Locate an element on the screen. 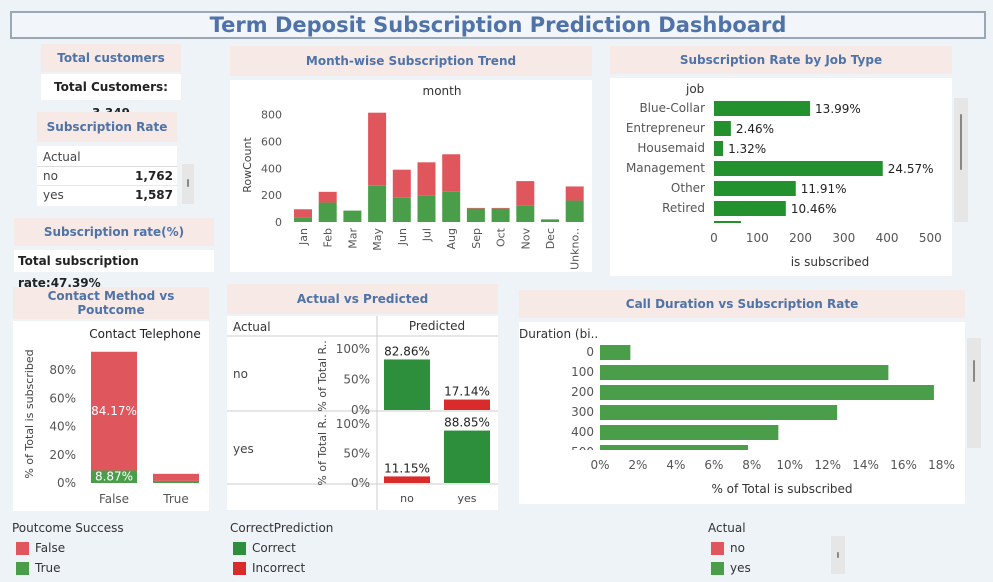 This screenshot has height=582, width=993. duration-category-label: 300 is located at coordinates (582, 412).